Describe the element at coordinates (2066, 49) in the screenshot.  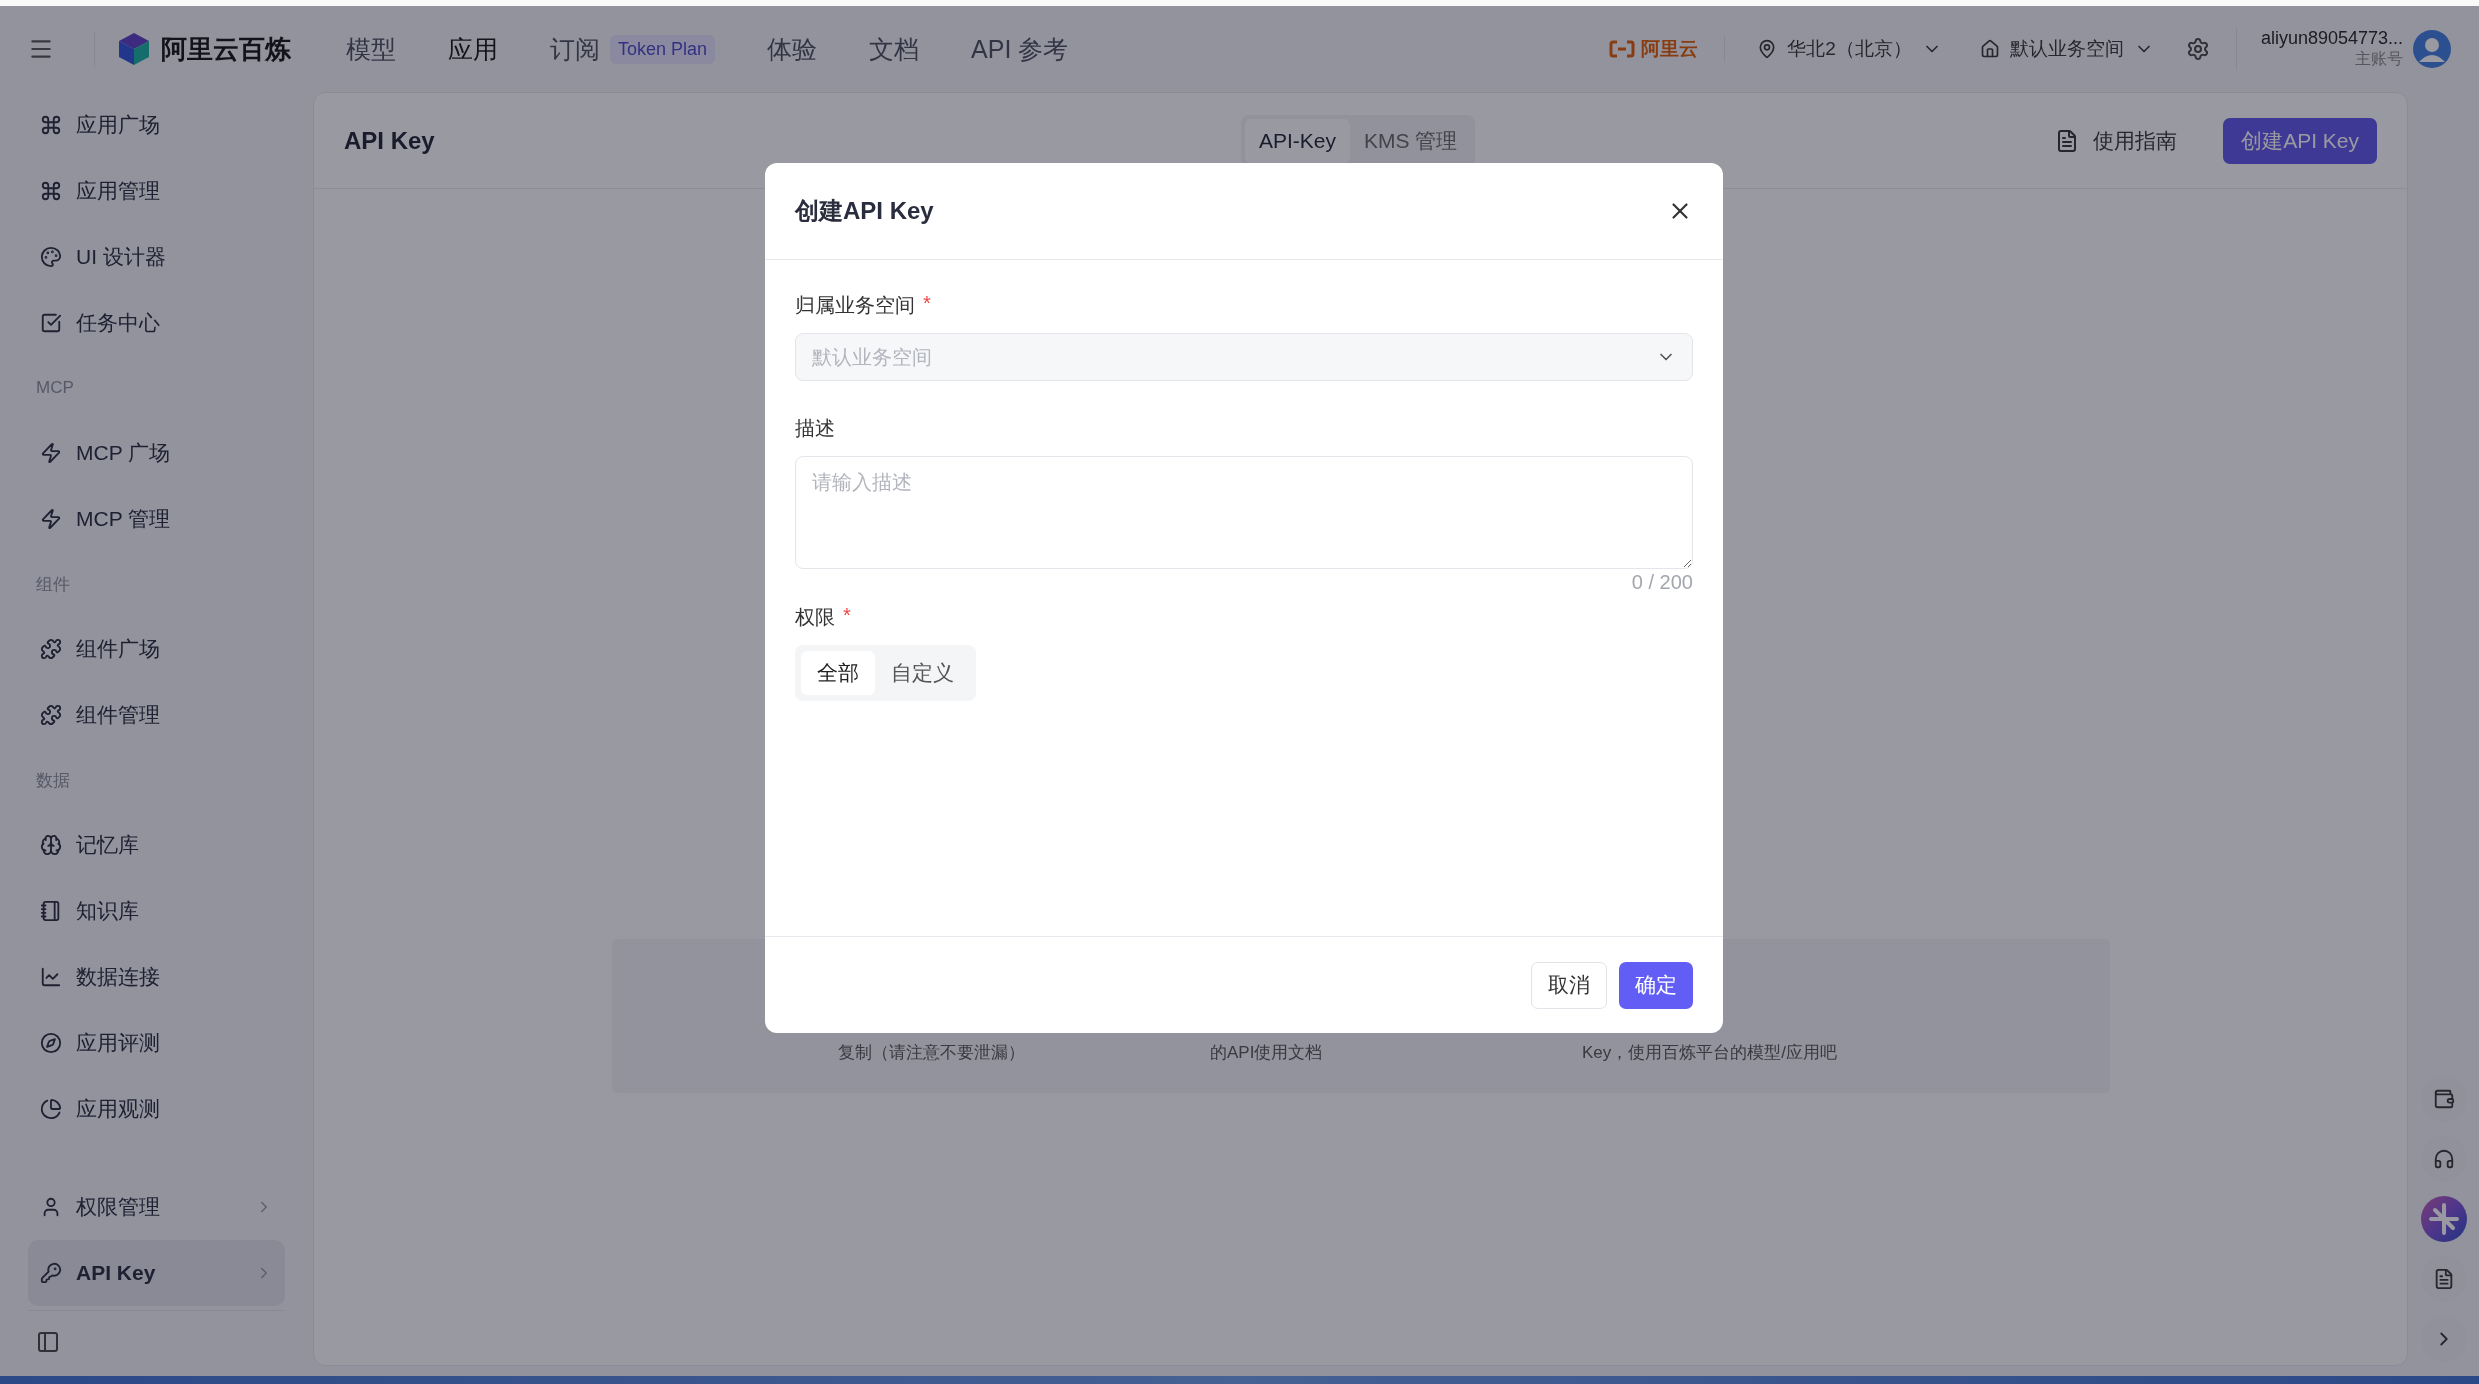
I see `workspace-dropdown: 默认业务空间` at that location.